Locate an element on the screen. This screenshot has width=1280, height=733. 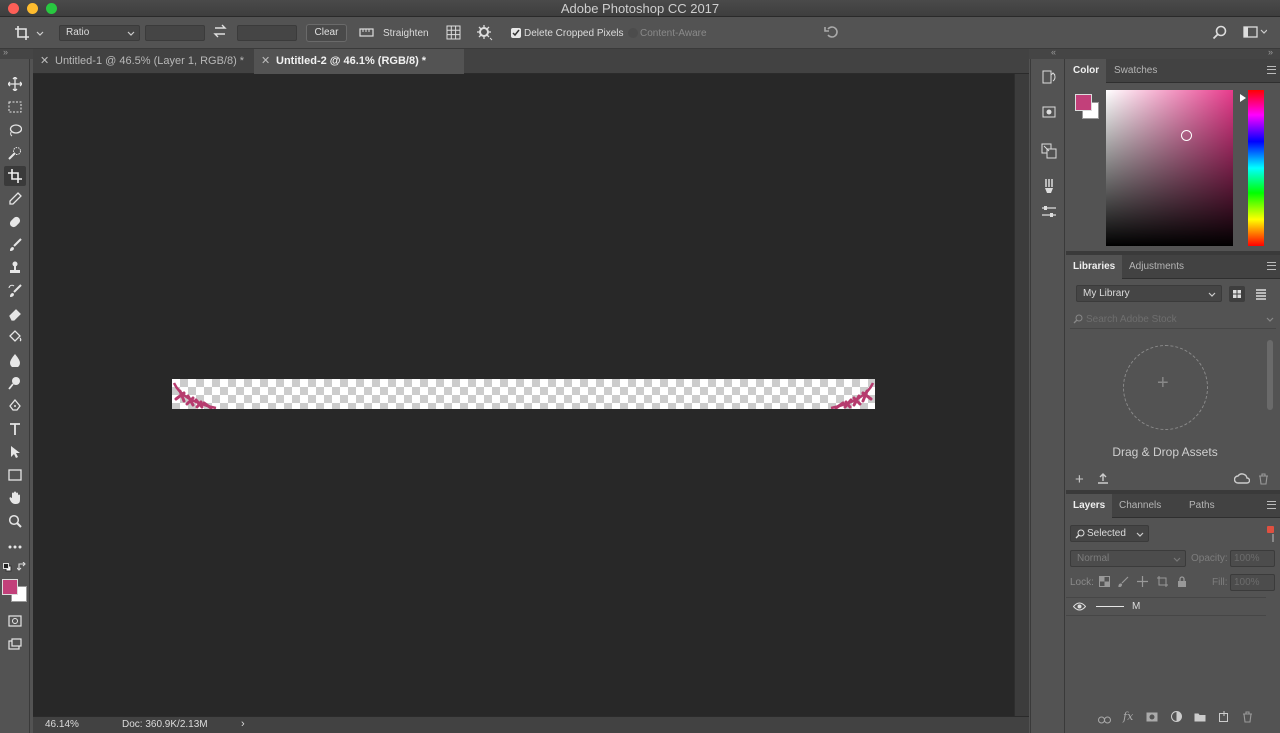
library-select-value: My Library is located at coordinates (1106, 293).